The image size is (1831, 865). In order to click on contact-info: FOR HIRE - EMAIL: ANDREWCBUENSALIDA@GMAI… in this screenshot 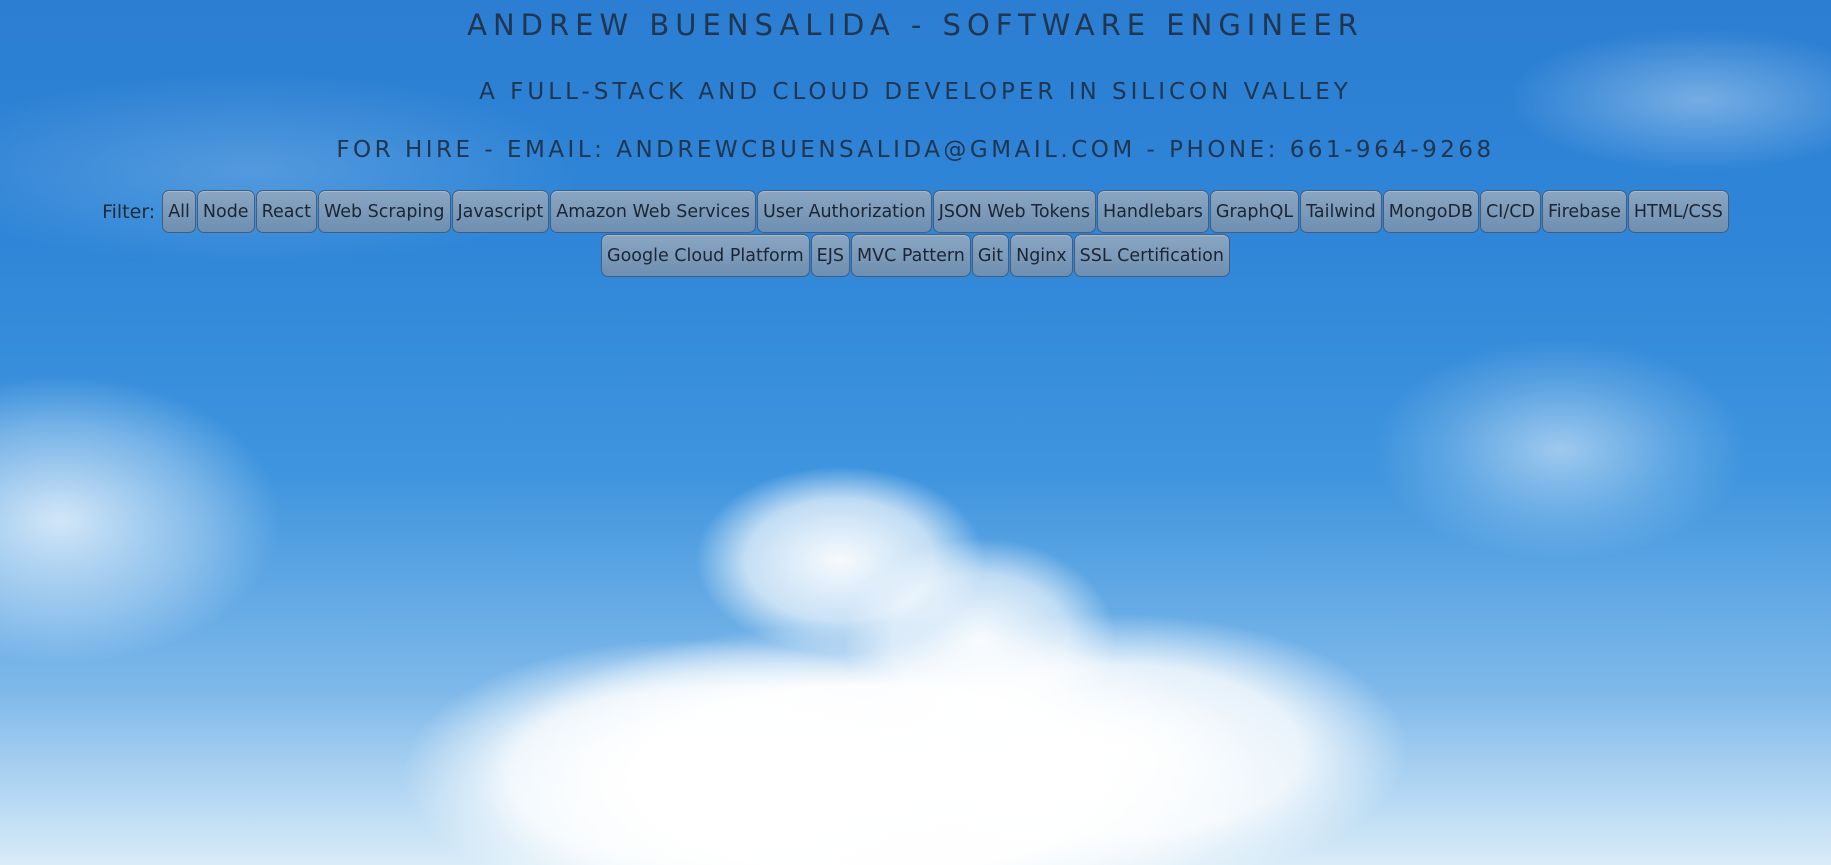, I will do `click(915, 150)`.